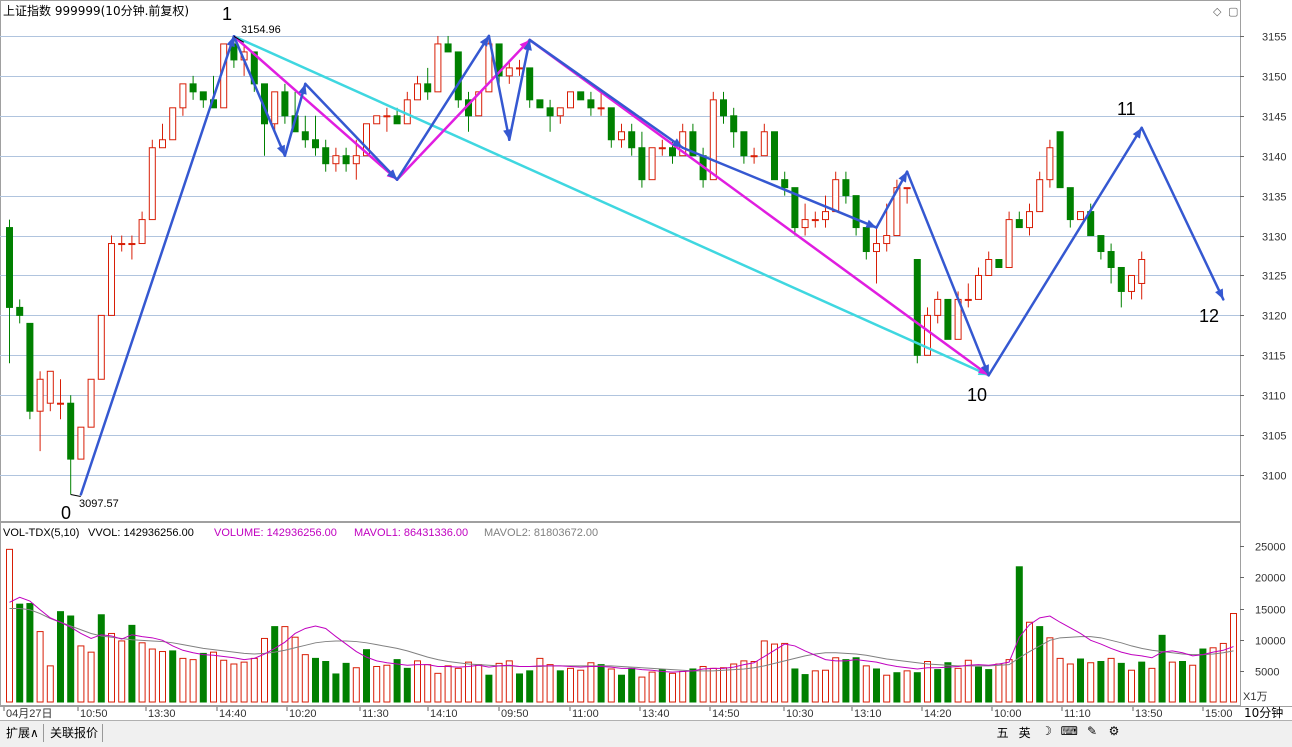 This screenshot has height=747, width=1292. What do you see at coordinates (1233, 11) in the screenshot?
I see `maximize-icon: ▢` at bounding box center [1233, 11].